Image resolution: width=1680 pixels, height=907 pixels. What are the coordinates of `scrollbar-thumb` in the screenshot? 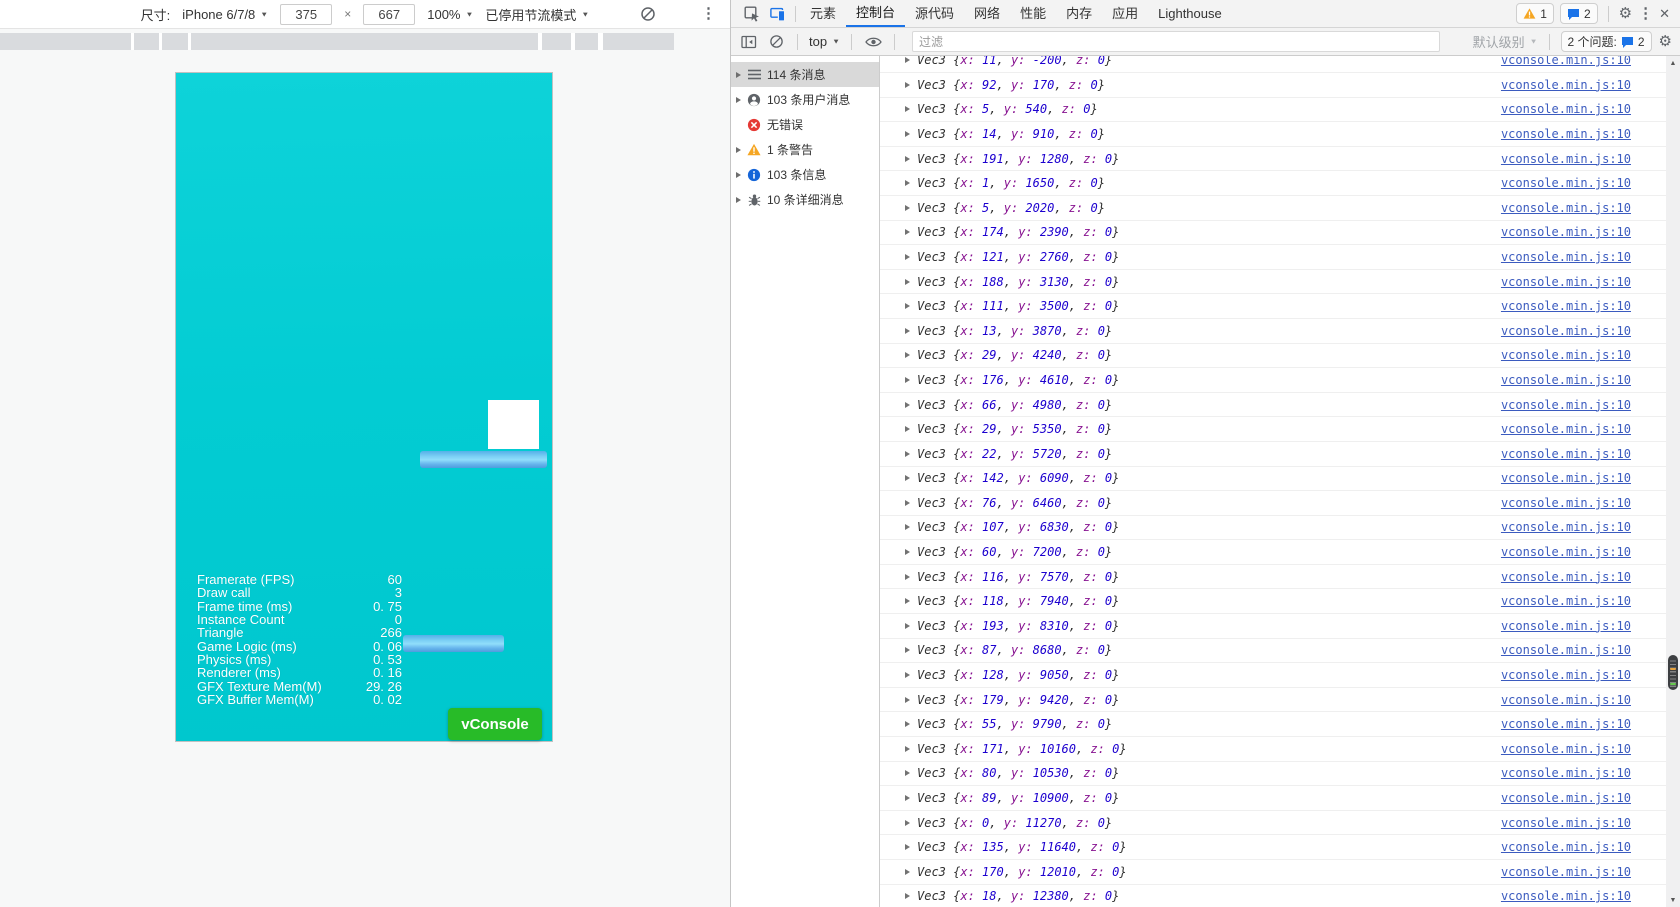 It's located at (1673, 672).